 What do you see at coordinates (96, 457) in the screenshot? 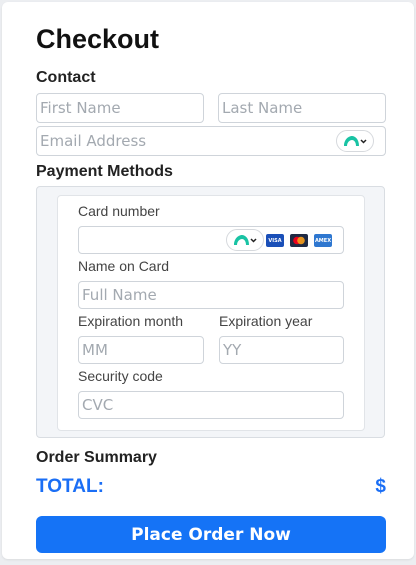
I see `order-summary-heading: Order Summary` at bounding box center [96, 457].